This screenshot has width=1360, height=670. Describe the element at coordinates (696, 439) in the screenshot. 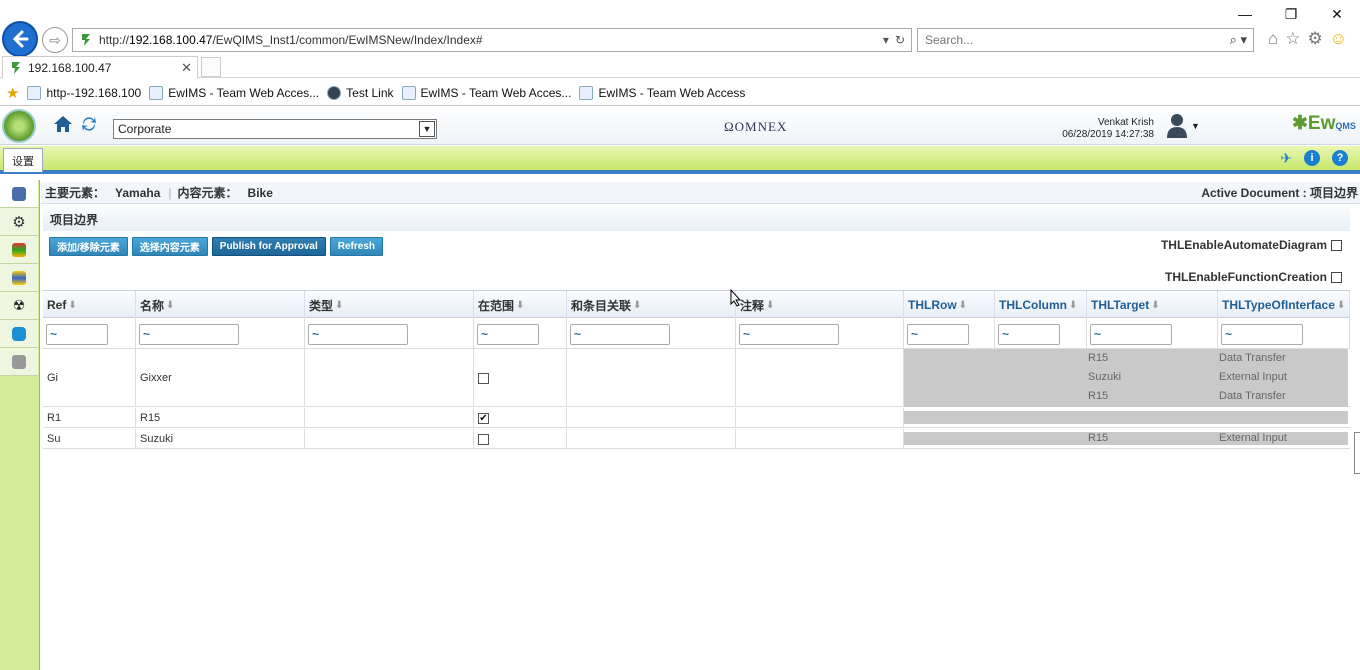

I see `table-row: Su Suzuki R15 External Input` at that location.